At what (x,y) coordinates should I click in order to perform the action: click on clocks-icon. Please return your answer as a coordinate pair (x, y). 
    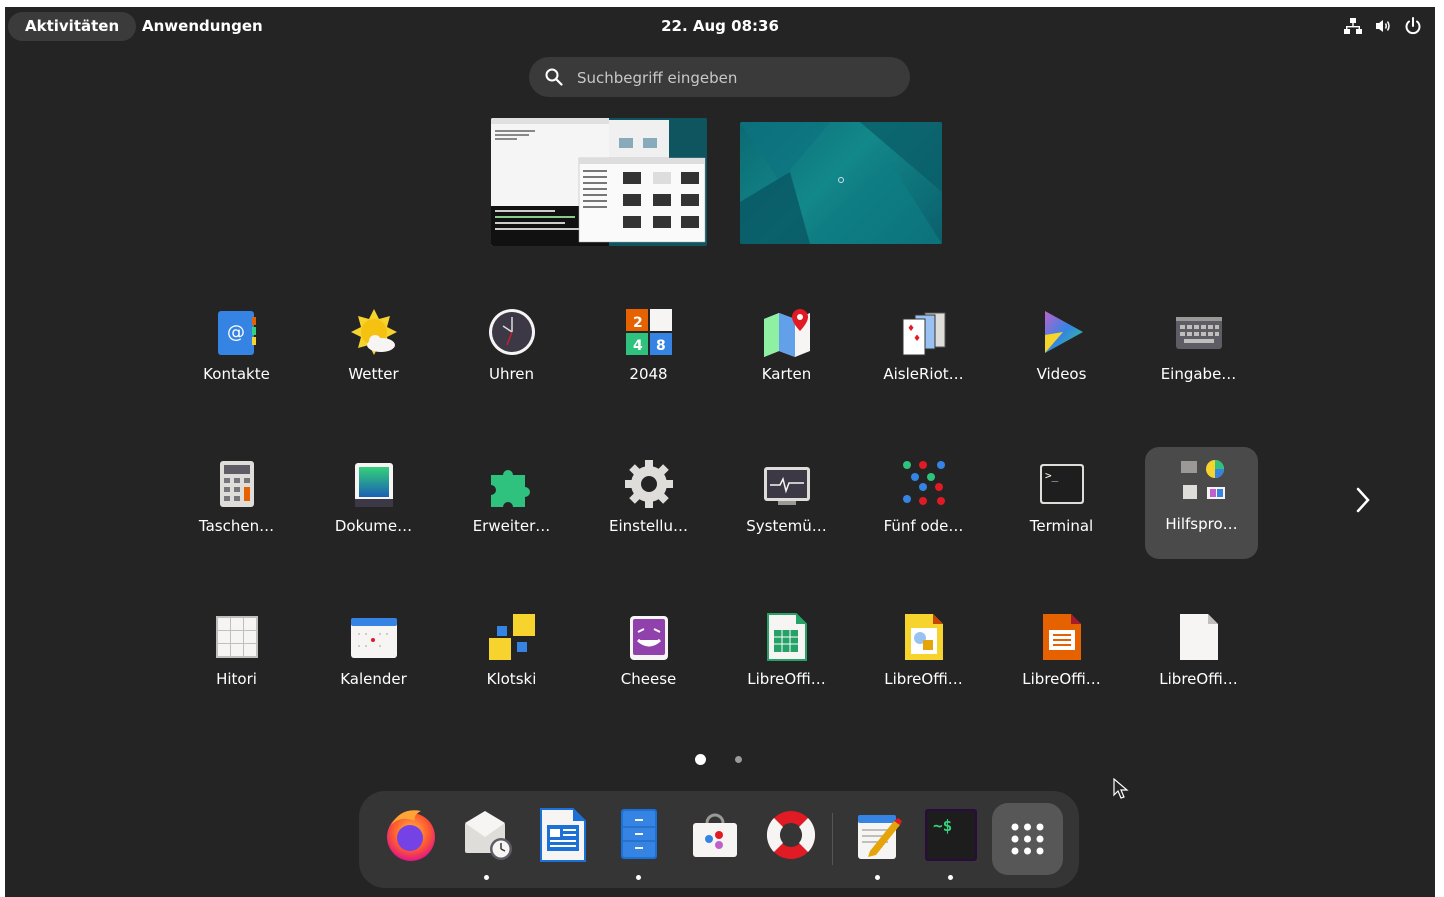
    Looking at the image, I should click on (512, 332).